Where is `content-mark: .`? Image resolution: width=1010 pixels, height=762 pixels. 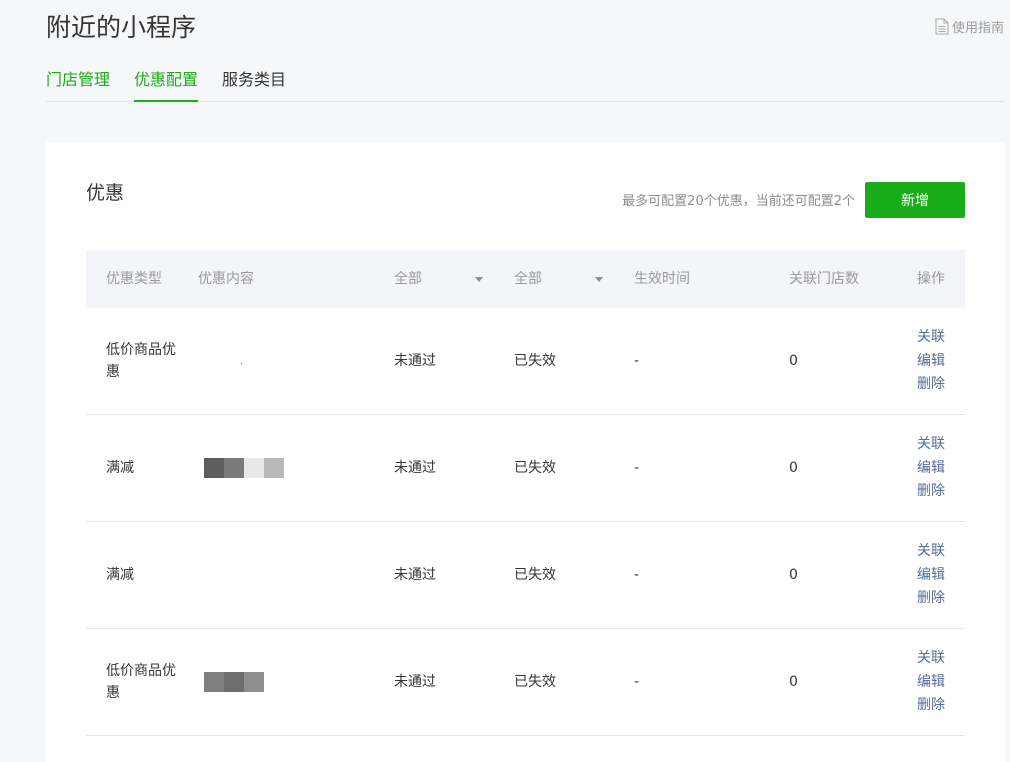 content-mark: . is located at coordinates (242, 361).